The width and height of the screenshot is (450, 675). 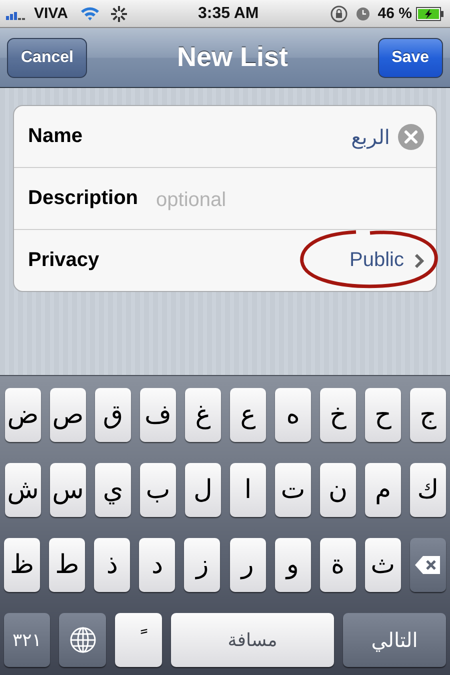 I want to click on keyboard-key: ن, so click(x=338, y=490).